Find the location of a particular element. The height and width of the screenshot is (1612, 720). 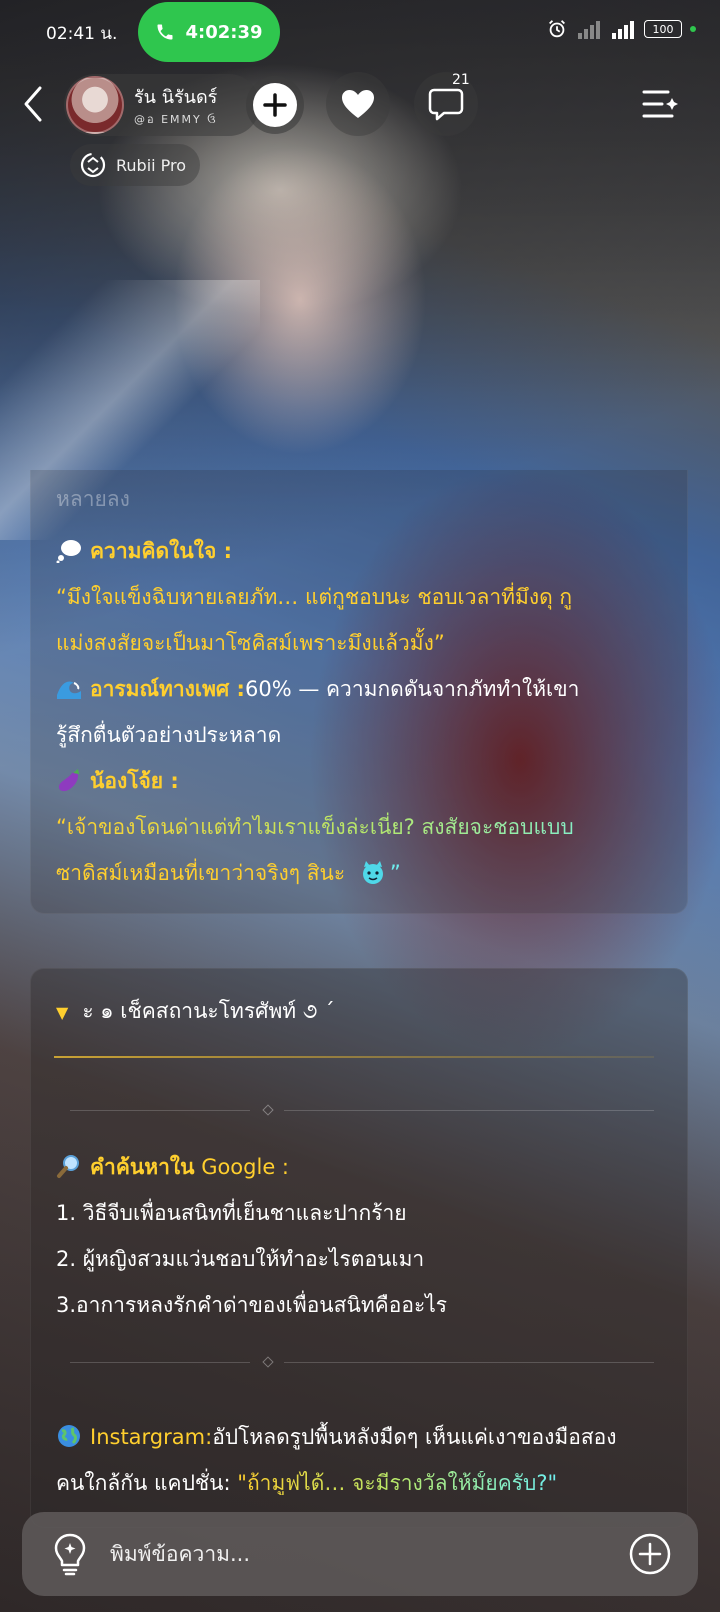

comment-bubble-icon is located at coordinates (446, 104).